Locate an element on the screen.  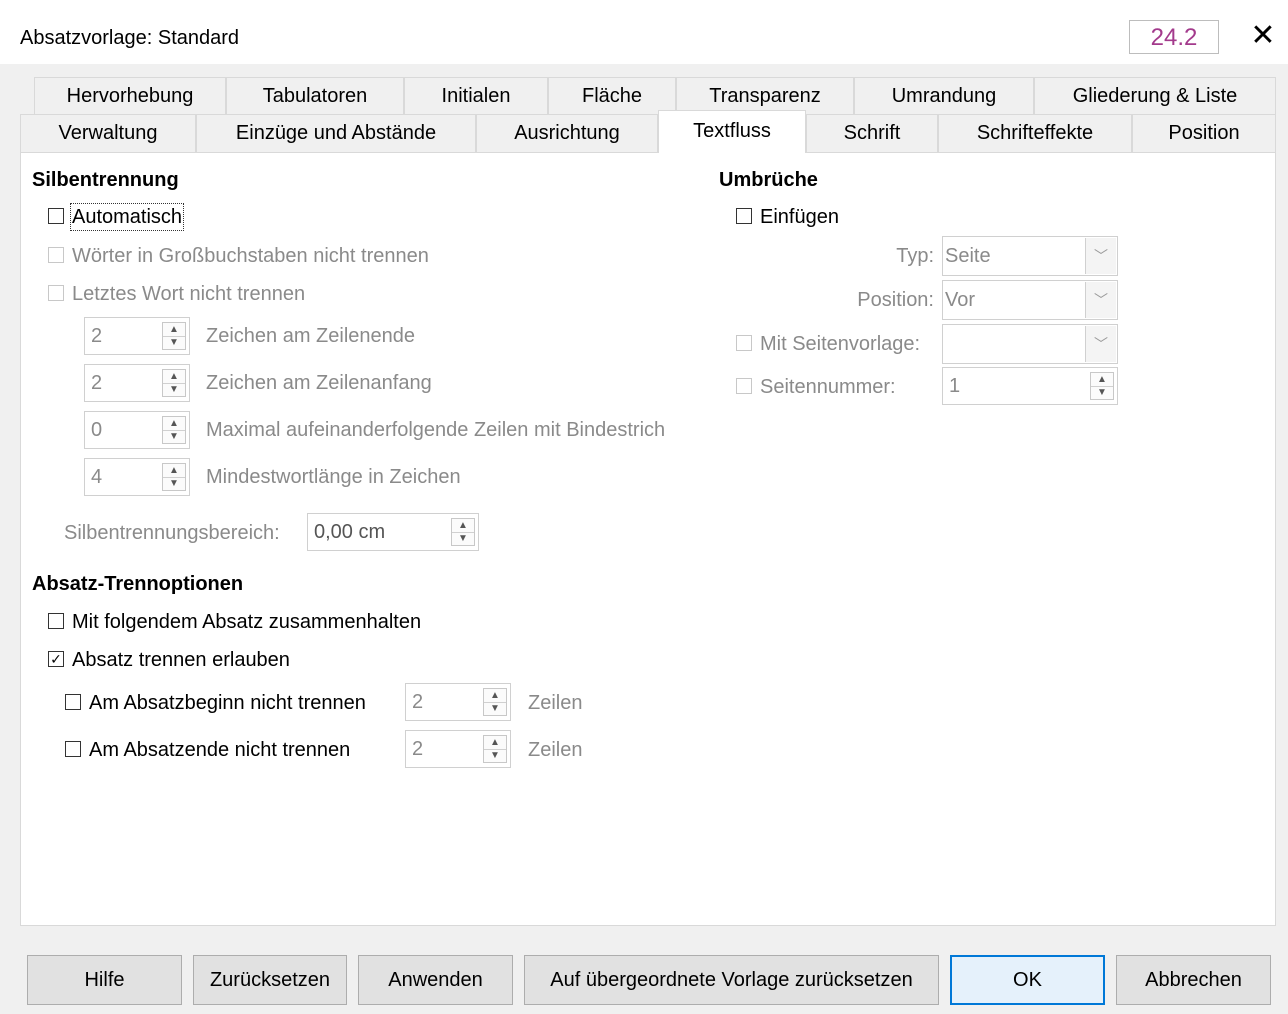
page-number-checkbox is located at coordinates (744, 386).